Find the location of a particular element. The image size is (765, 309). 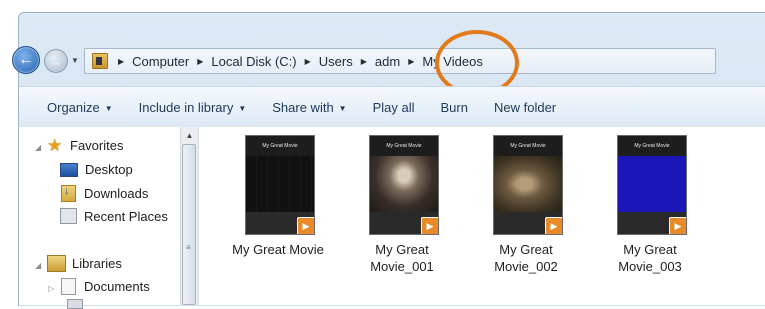

recent-places-icon is located at coordinates (68, 216).